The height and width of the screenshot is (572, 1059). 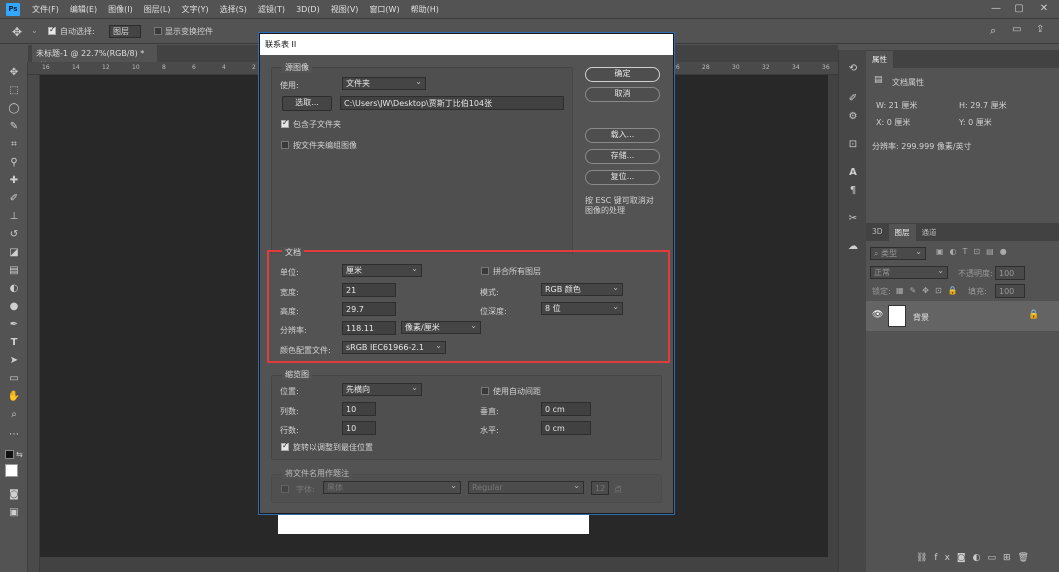 What do you see at coordinates (452, 103) in the screenshot?
I see `path-field: C:\Users\JW\Desktop\贾斯丁比伯104张` at bounding box center [452, 103].